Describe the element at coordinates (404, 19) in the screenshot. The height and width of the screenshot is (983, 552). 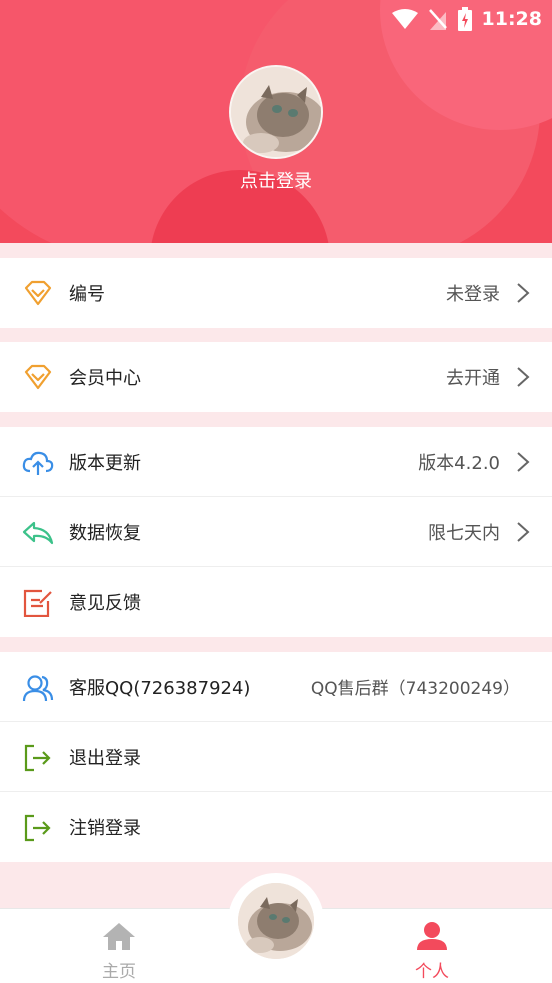
I see `wifi-icon` at that location.